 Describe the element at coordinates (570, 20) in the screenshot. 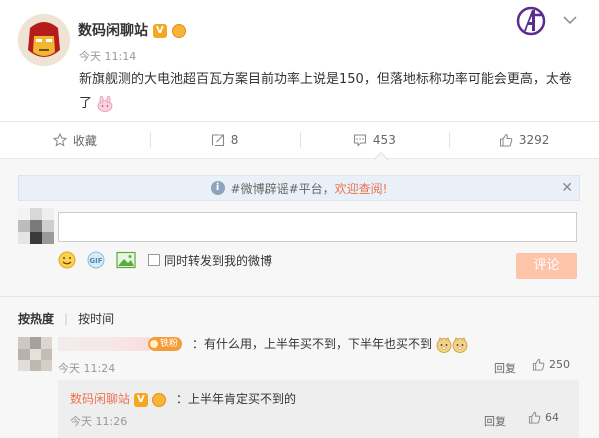

I see `chevron-down-icon` at that location.